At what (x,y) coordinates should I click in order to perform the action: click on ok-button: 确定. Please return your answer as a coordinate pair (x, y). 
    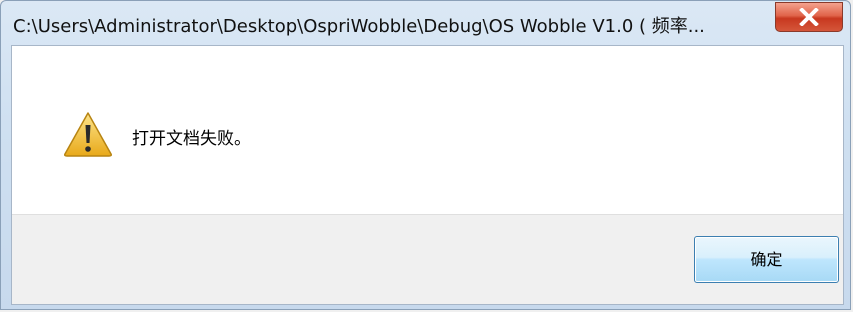
    Looking at the image, I should click on (766, 259).